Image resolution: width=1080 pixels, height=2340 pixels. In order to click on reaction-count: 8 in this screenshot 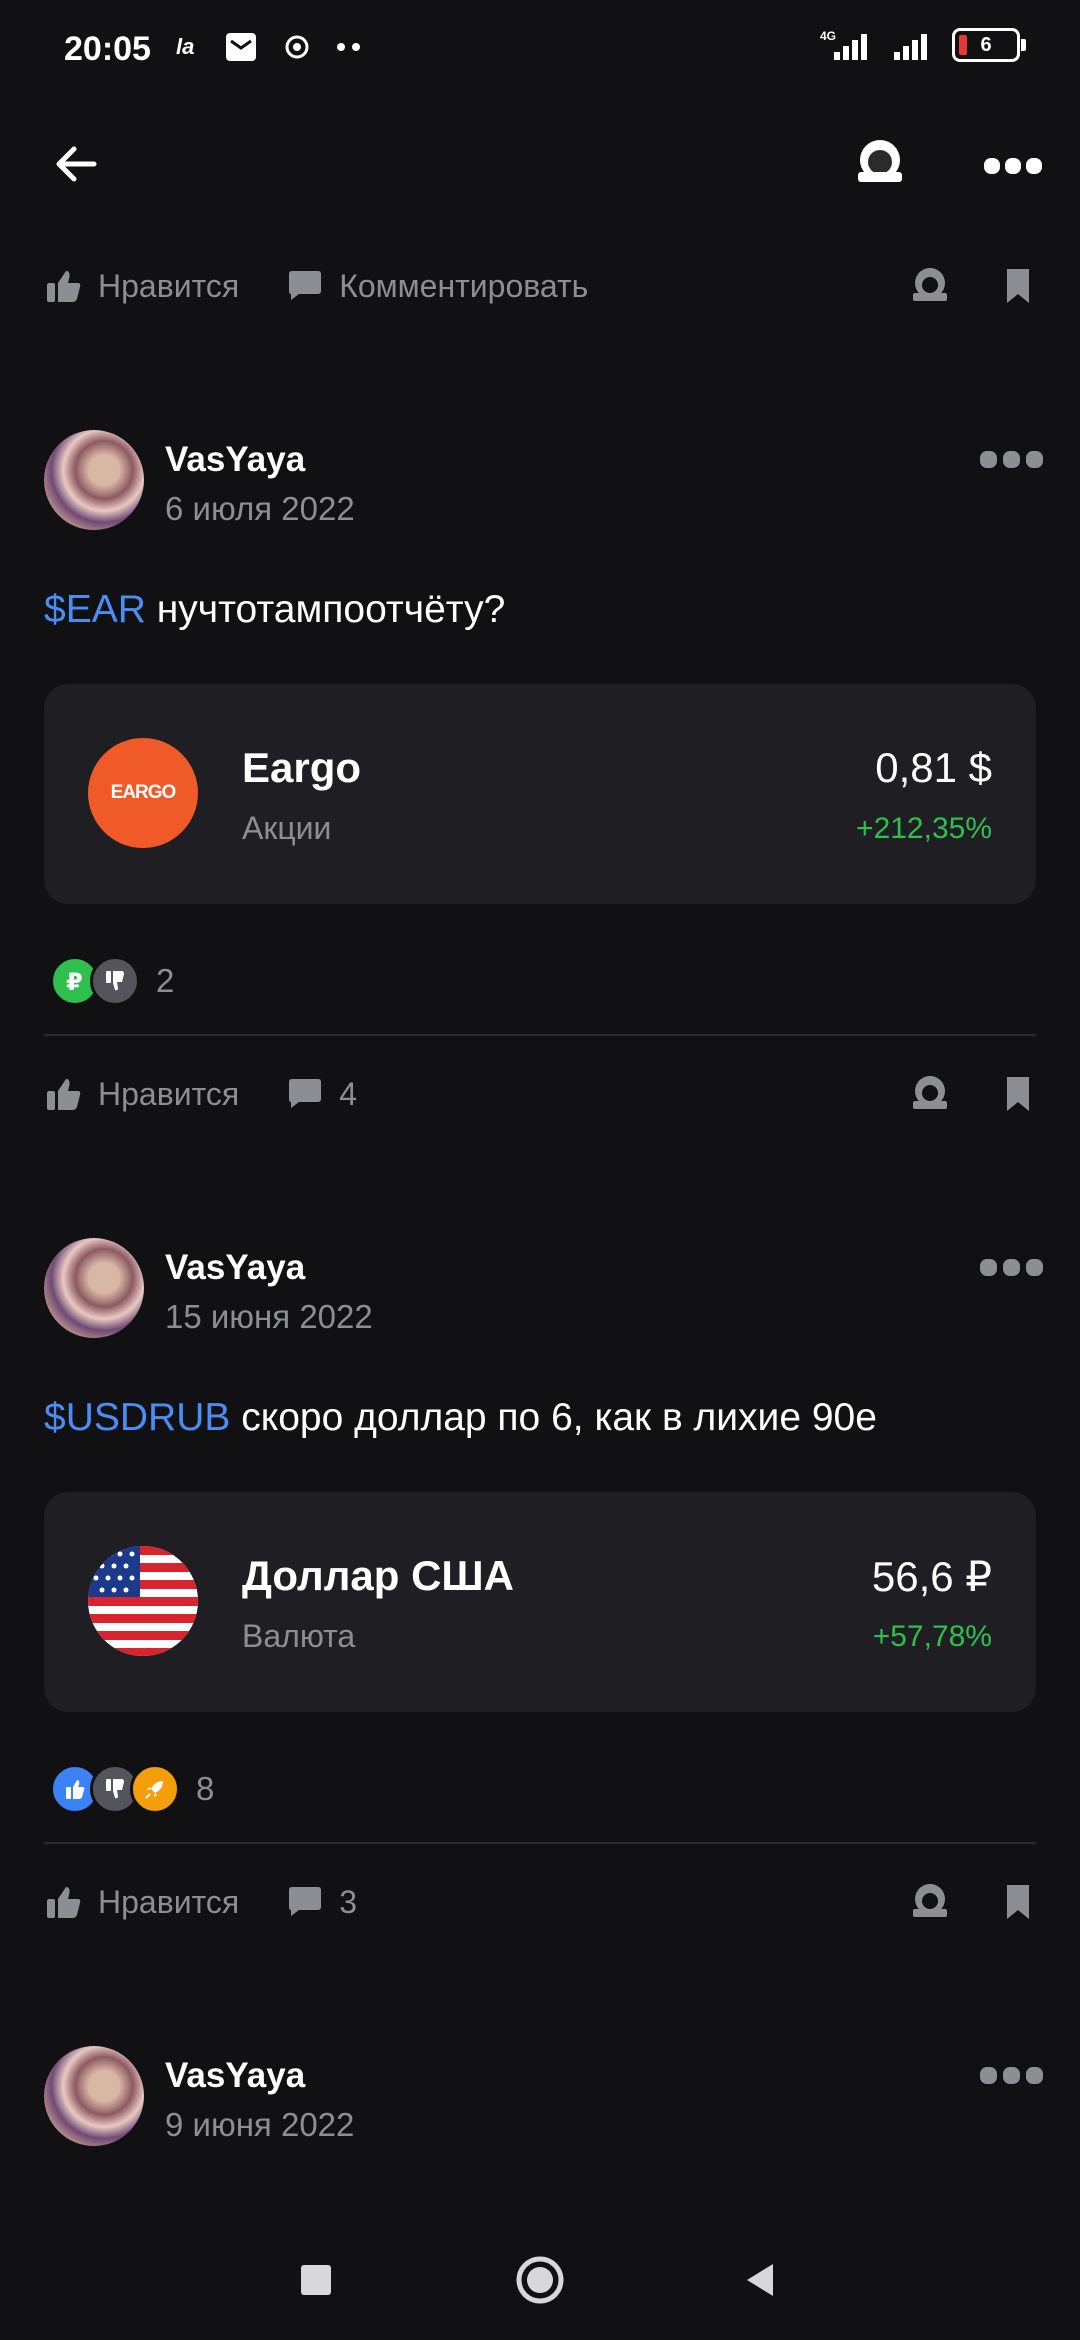, I will do `click(205, 1788)`.